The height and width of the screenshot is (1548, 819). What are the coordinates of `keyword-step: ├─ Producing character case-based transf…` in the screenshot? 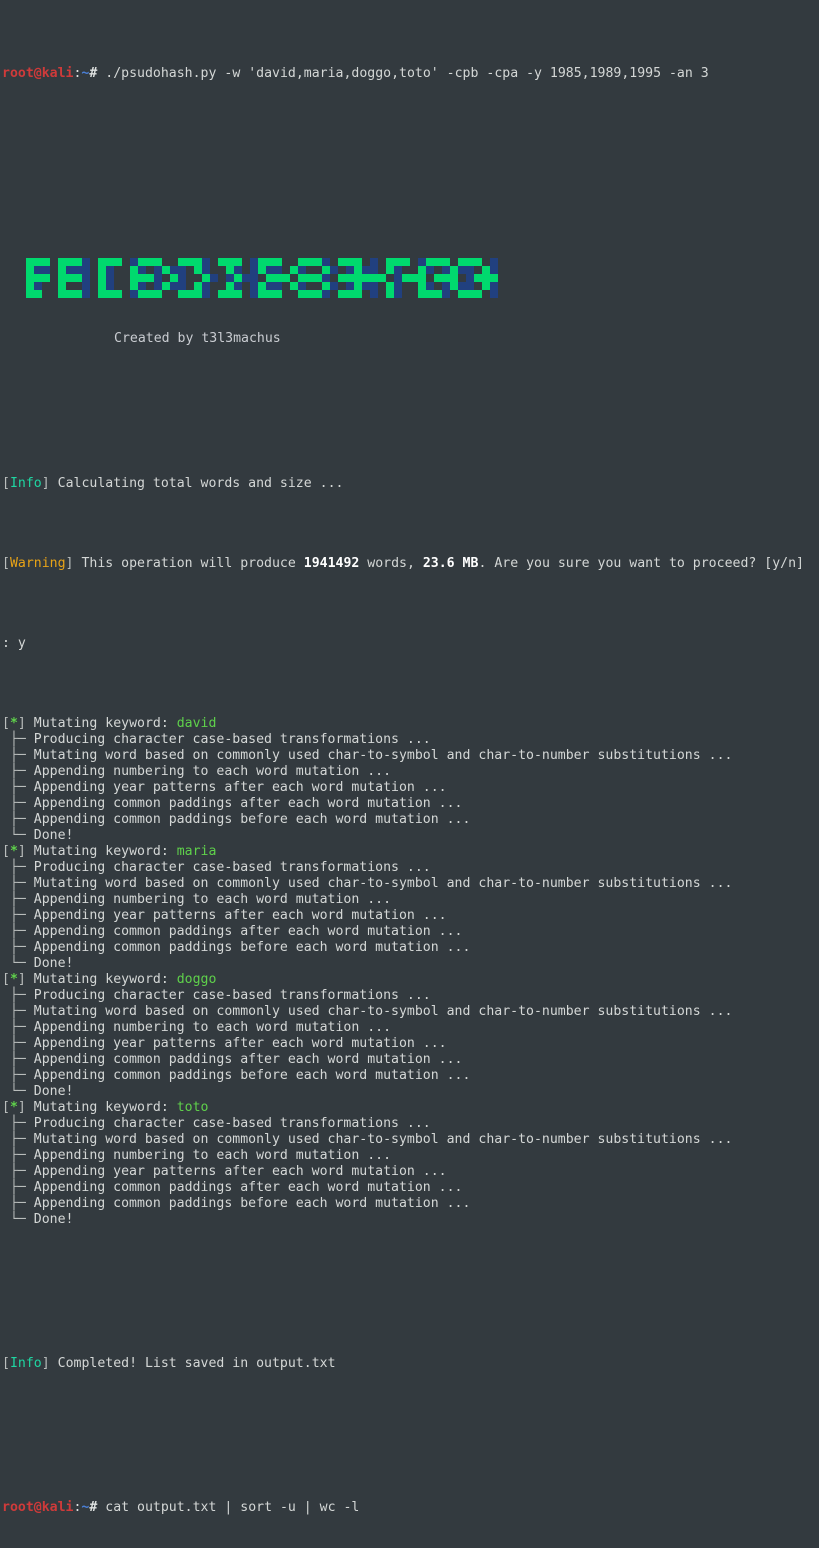 It's located at (410, 1124).